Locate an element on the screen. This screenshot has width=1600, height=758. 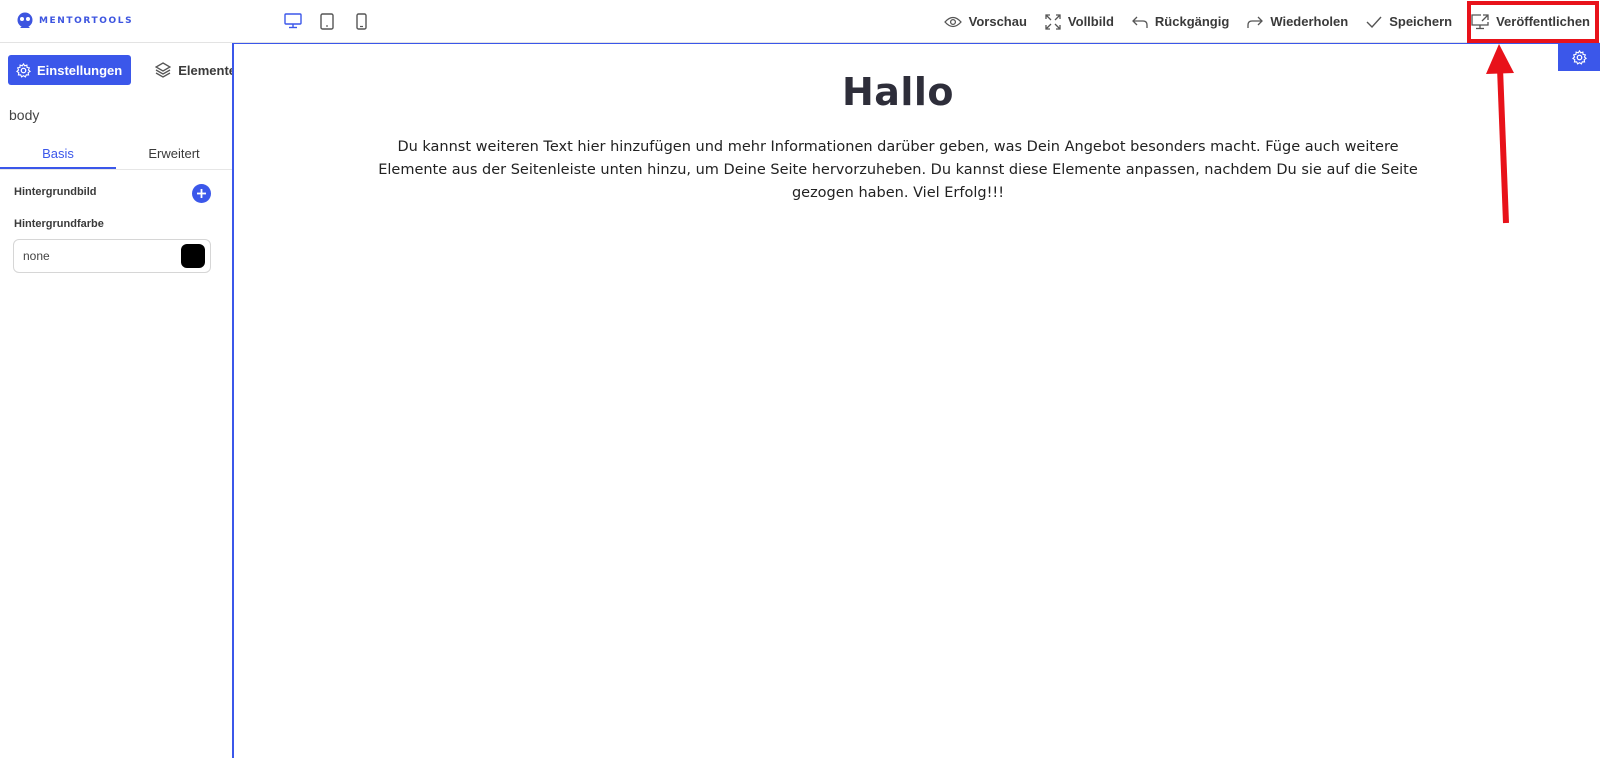
background-color-label: Hintergrundfarbe is located at coordinates (59, 224).